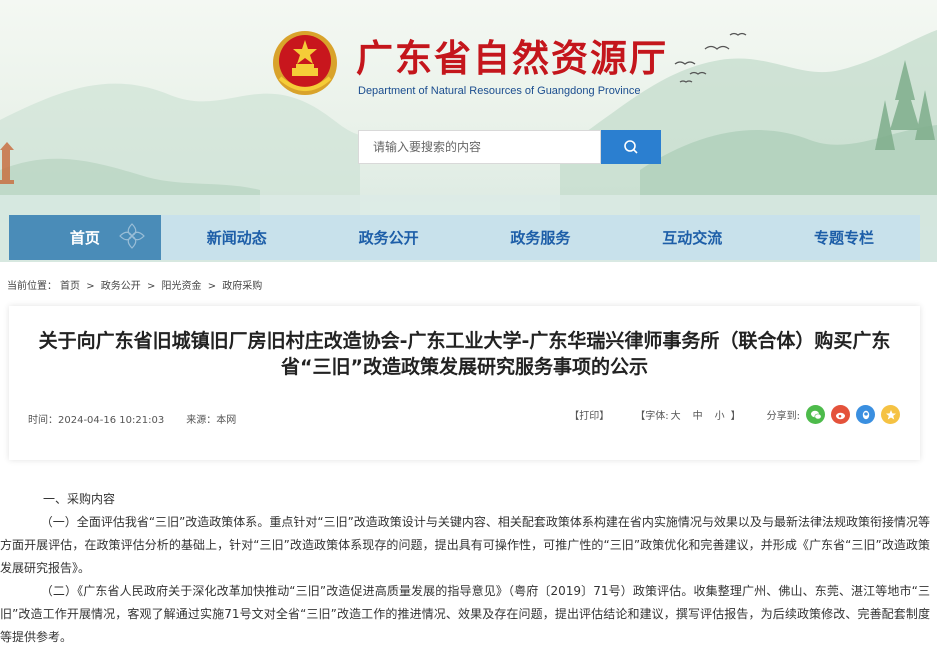  Describe the element at coordinates (540, 237) in the screenshot. I see `nav-item-gov-services: 政务服务` at that location.